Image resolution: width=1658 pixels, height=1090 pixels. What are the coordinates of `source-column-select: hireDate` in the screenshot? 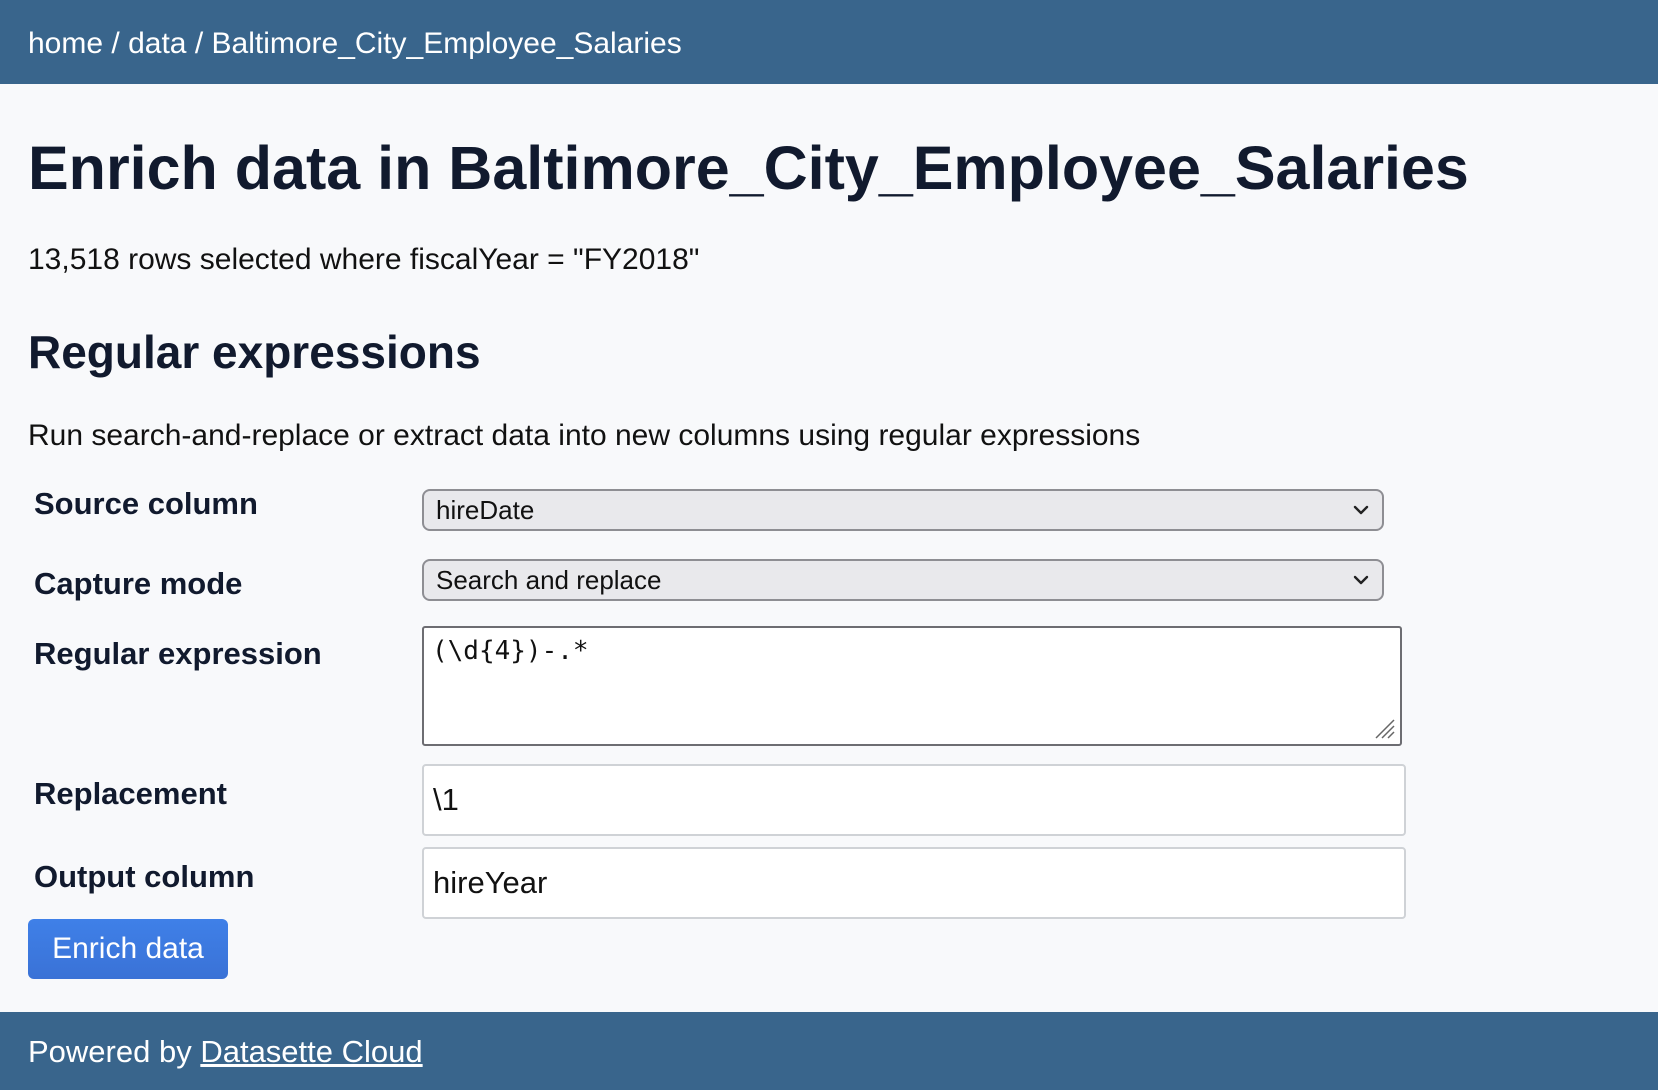 It's located at (903, 510).